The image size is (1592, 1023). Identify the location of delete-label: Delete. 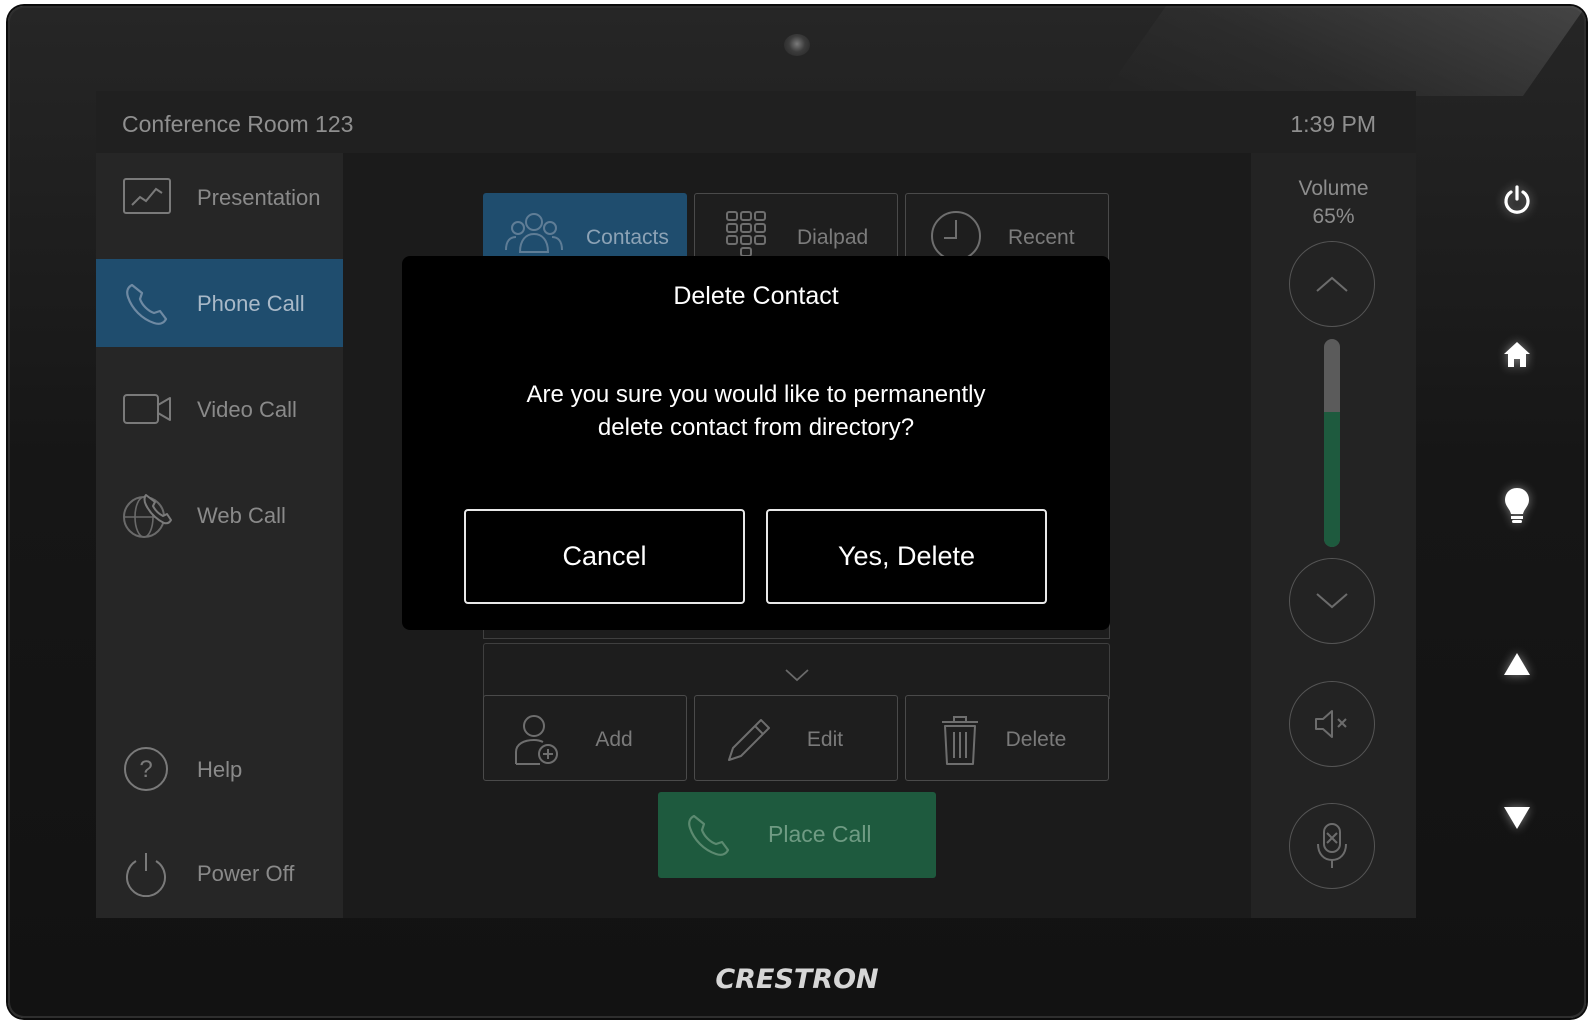
(1036, 739).